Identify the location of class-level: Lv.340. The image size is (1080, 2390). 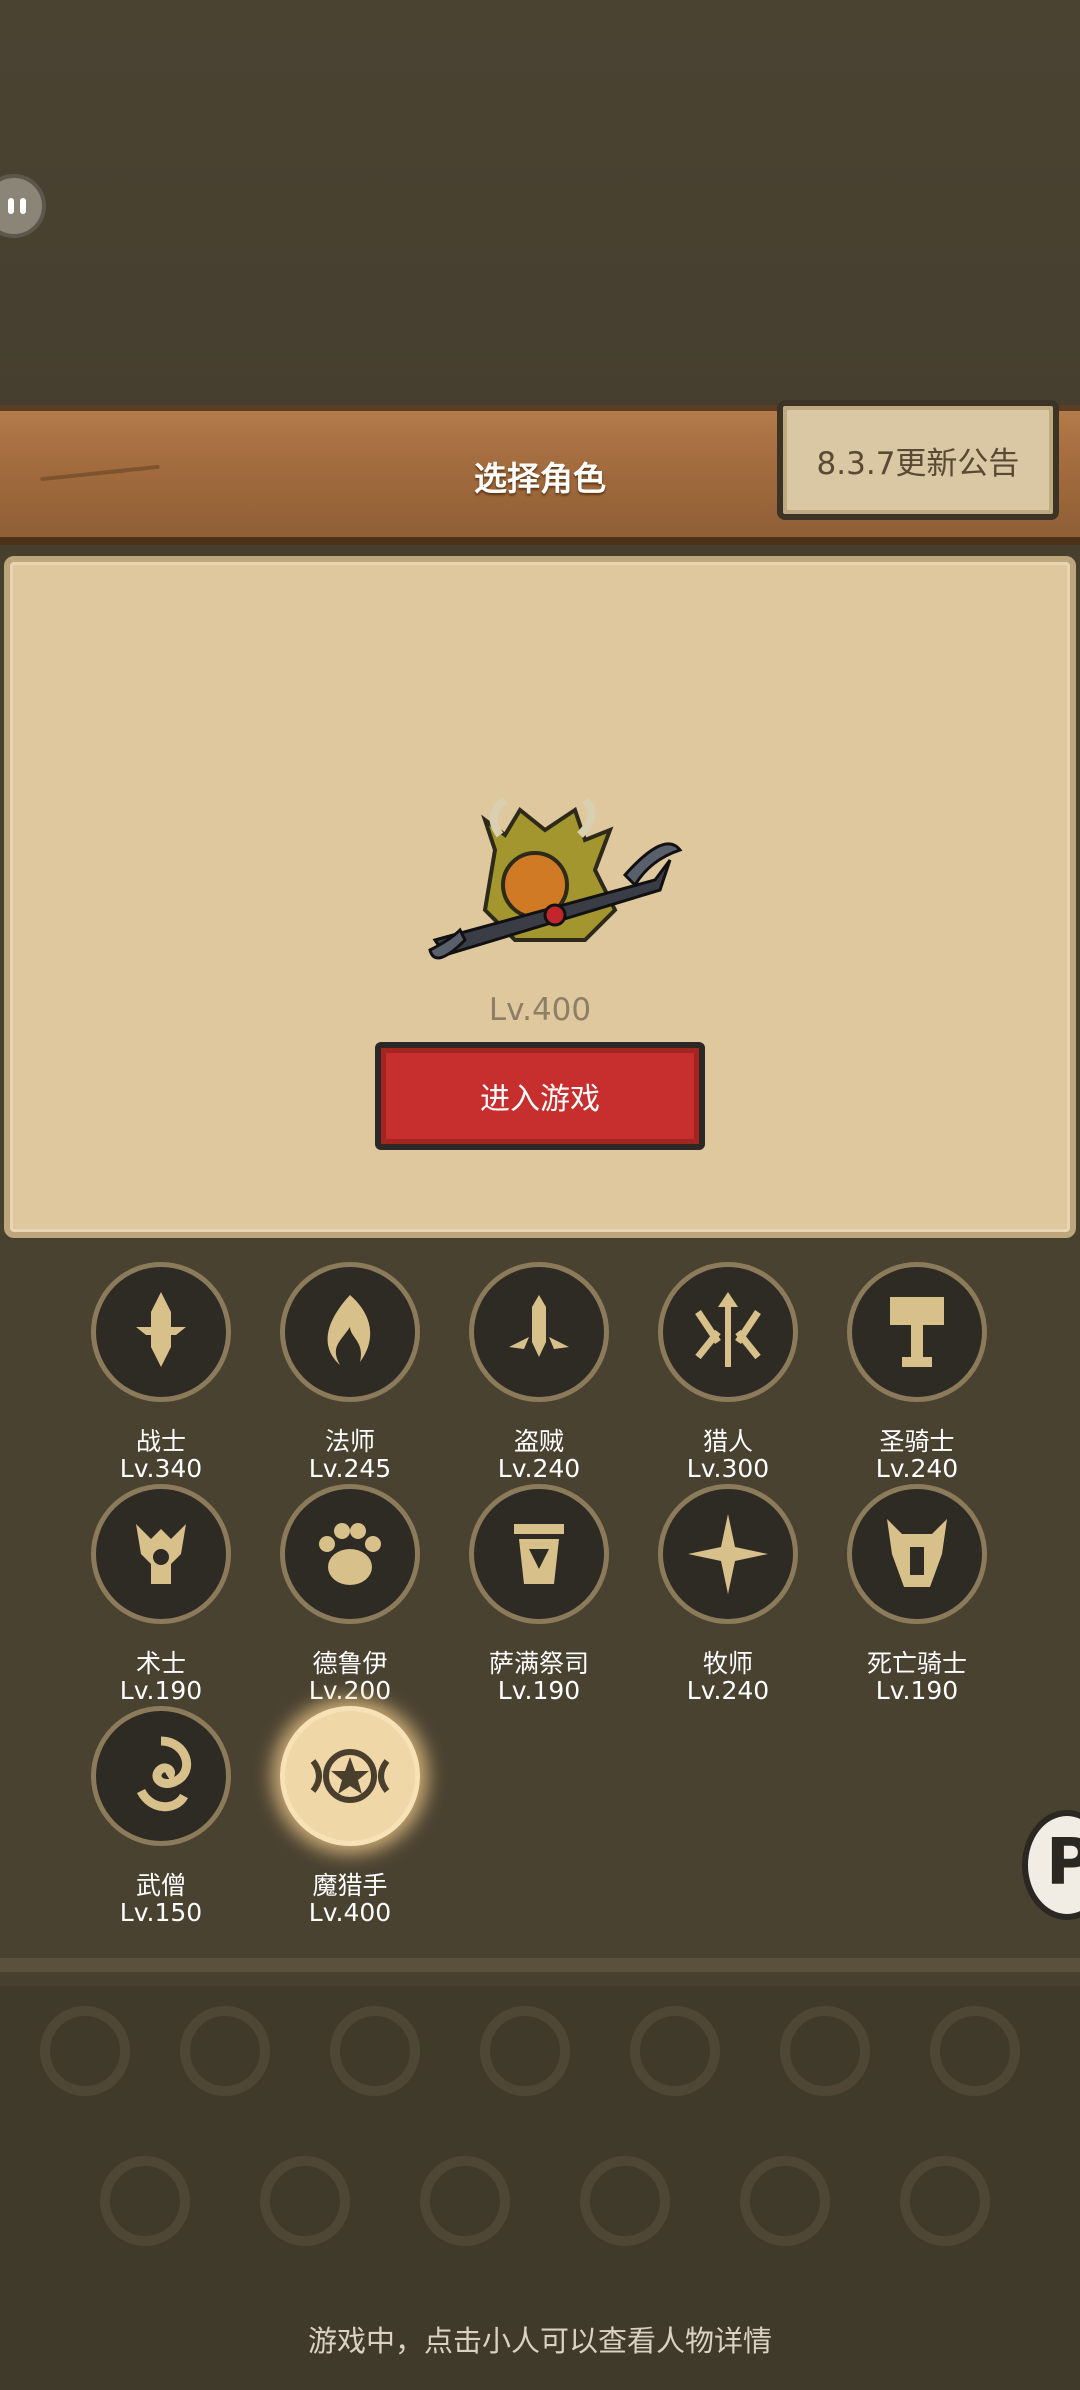
(161, 1468).